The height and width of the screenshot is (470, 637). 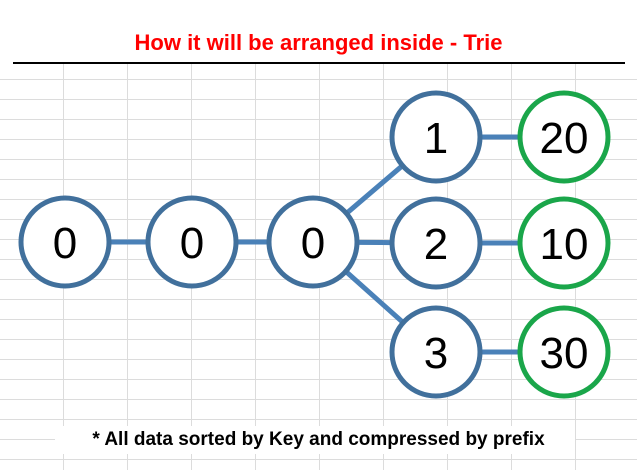 I want to click on key-node-n3: 1, so click(x=436, y=137).